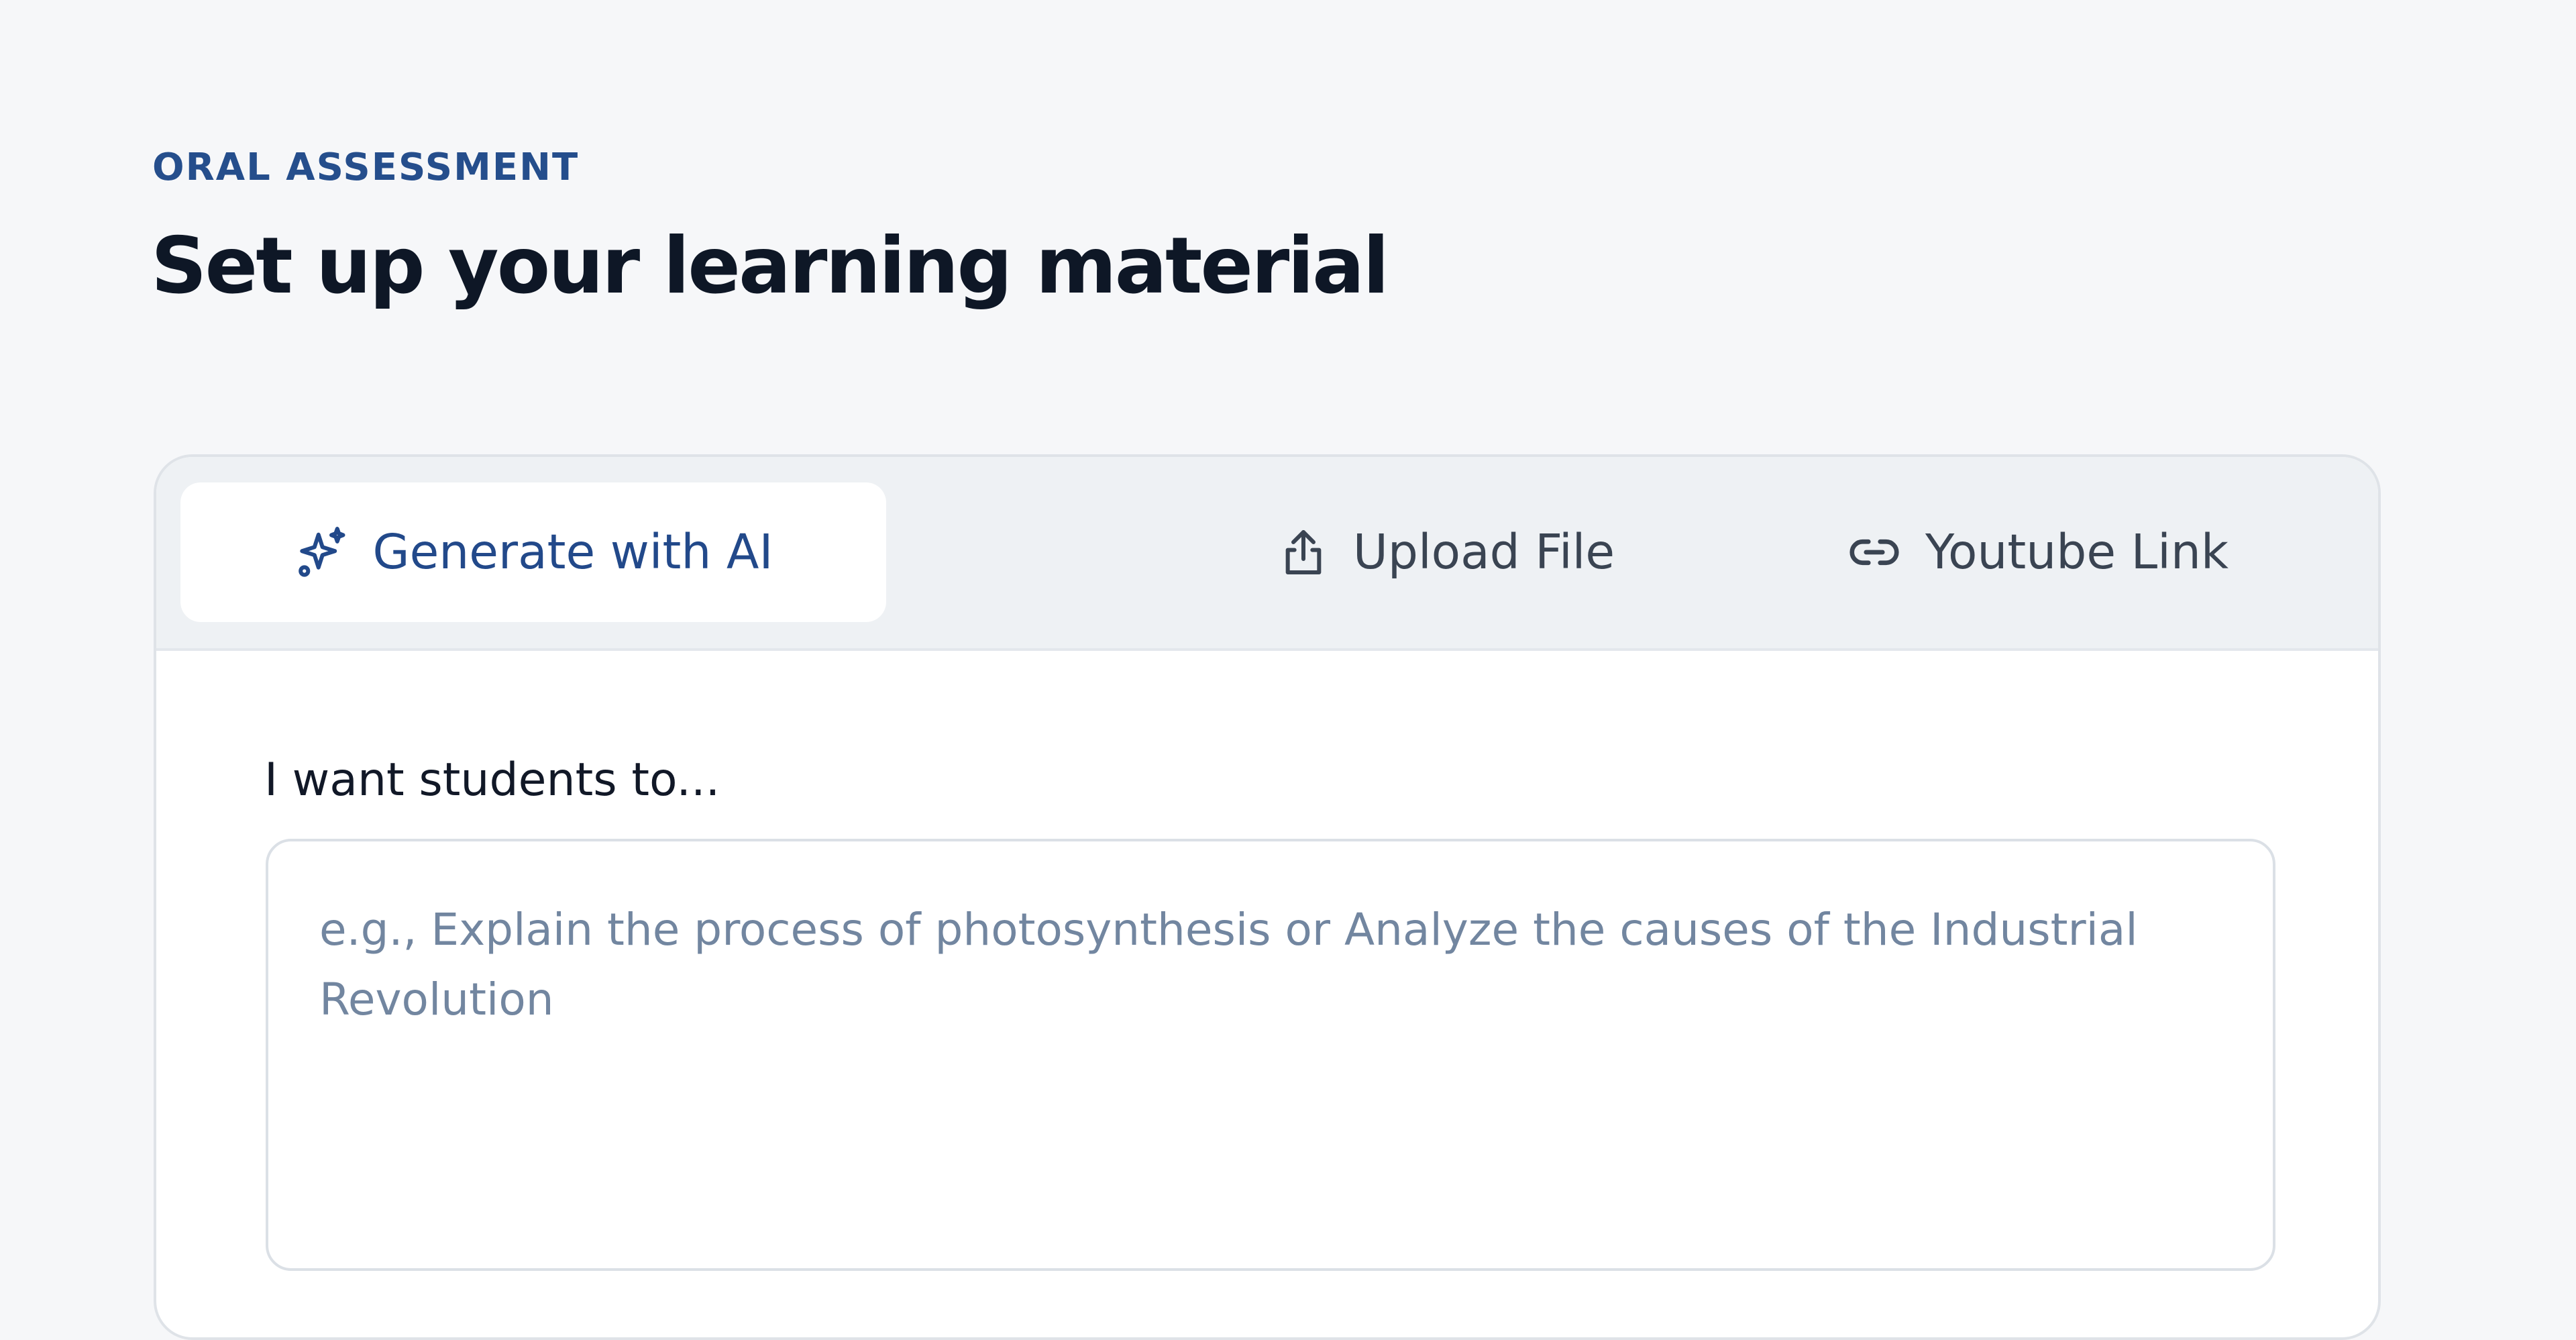 This screenshot has height=1340, width=2576. I want to click on tab-label: Upload File, so click(1483, 552).